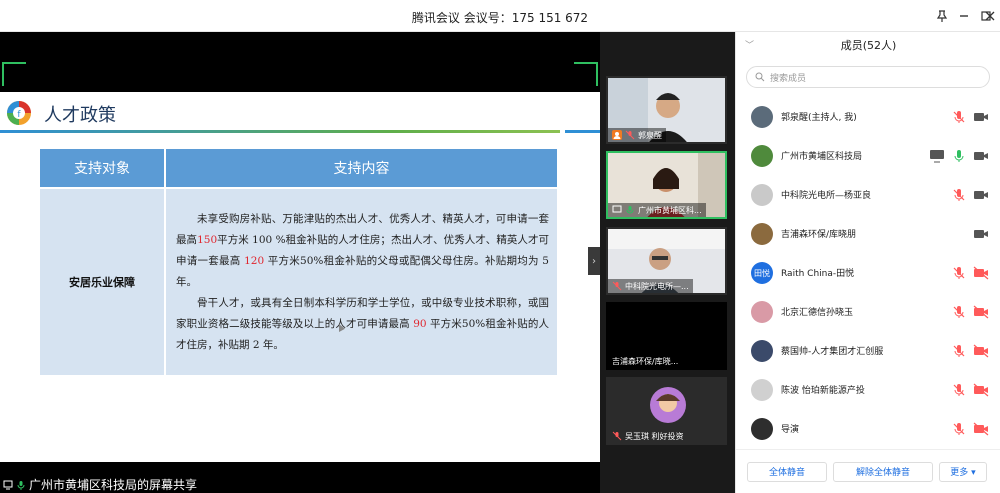 The image size is (1000, 493). I want to click on member-row: 田悦 Raith China-田悦, so click(868, 273).